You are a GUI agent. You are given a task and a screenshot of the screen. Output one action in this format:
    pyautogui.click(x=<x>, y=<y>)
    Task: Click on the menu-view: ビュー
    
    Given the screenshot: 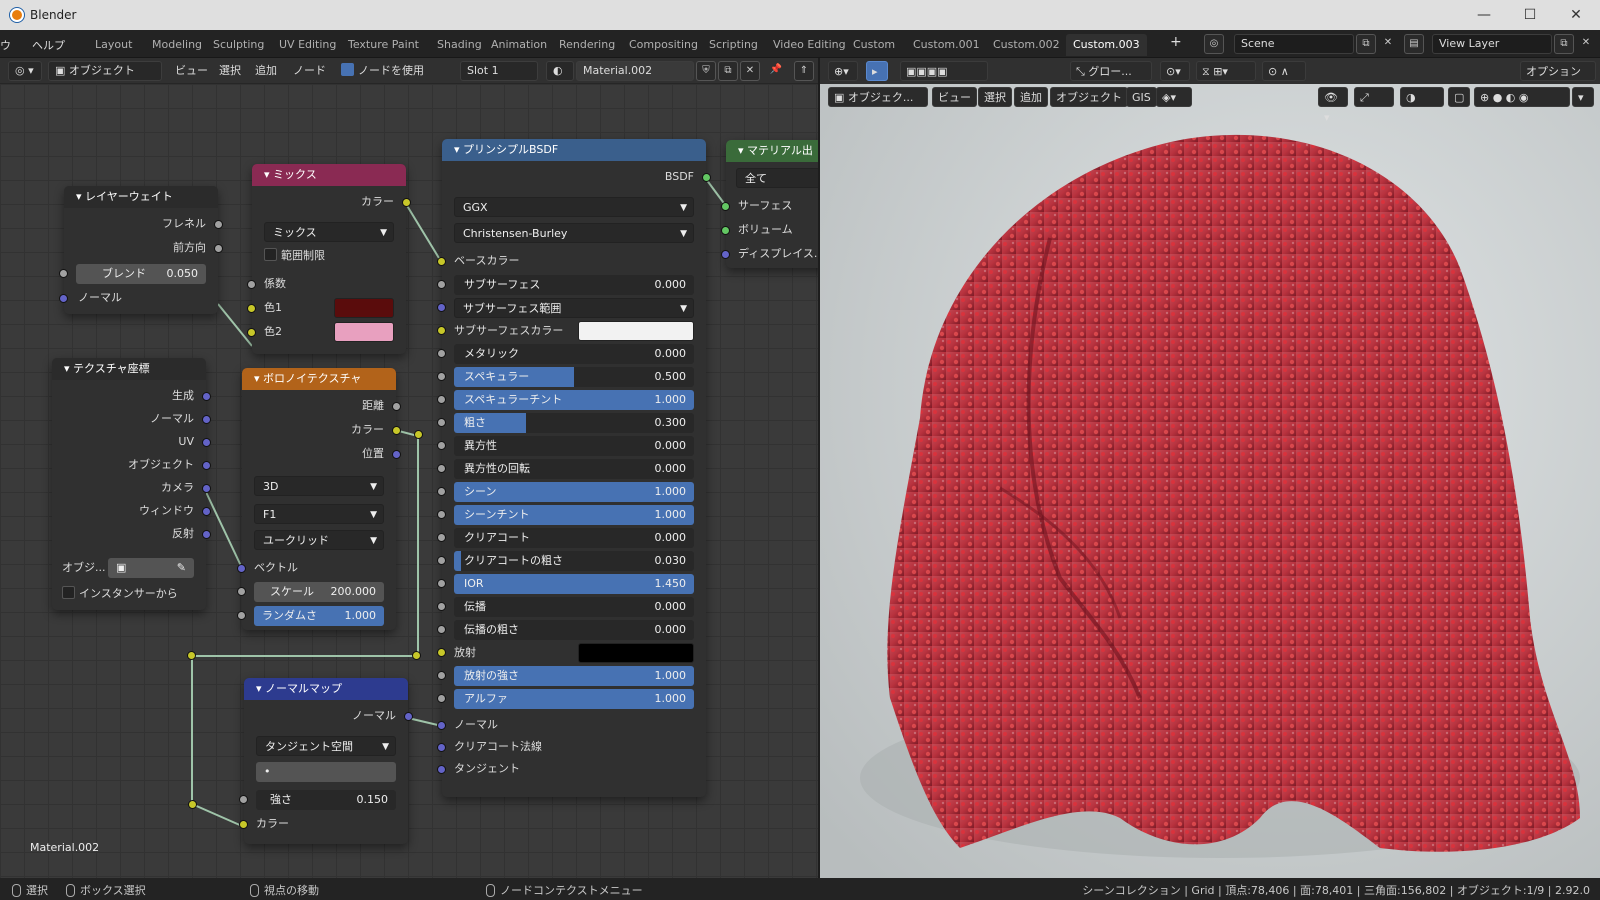 What is the action you would take?
    pyautogui.click(x=191, y=71)
    